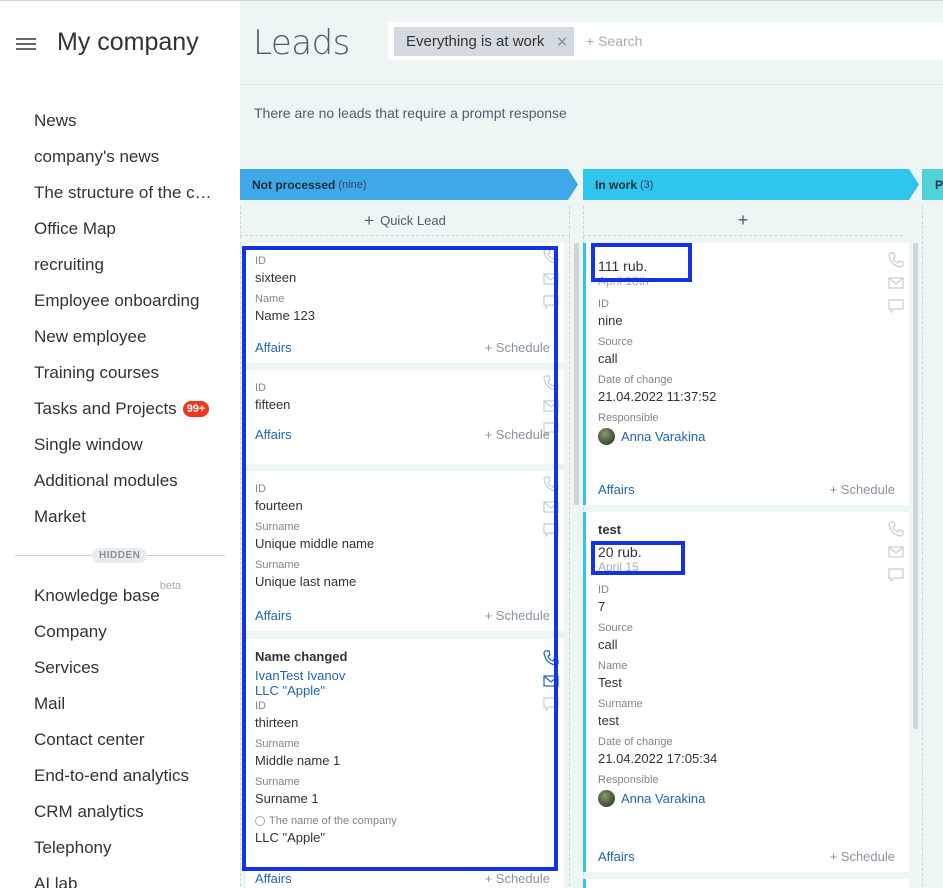  I want to click on column-name: P, so click(939, 184).